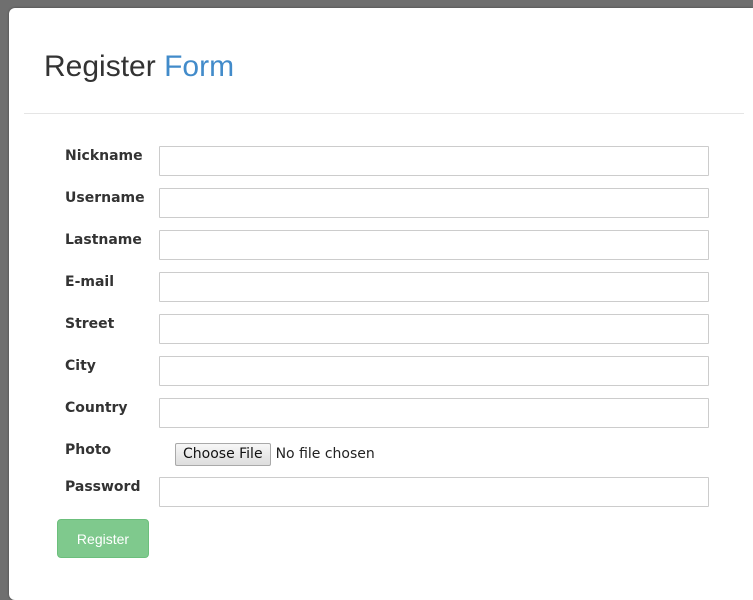  What do you see at coordinates (434, 413) in the screenshot?
I see `country-input` at bounding box center [434, 413].